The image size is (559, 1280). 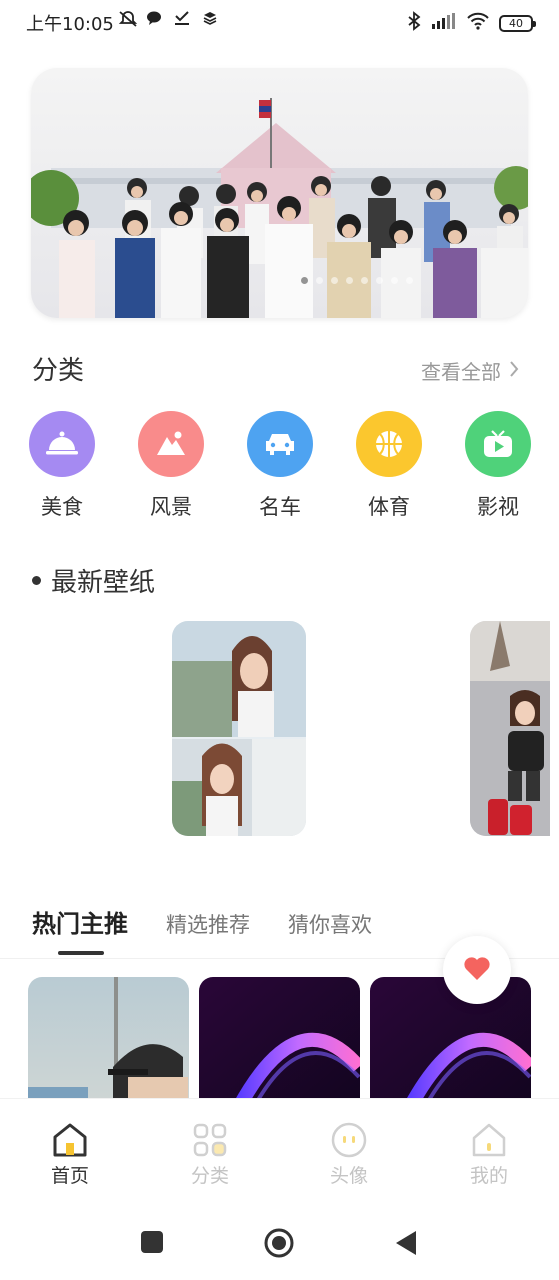 I want to click on status-bar: 上午10:05 40, so click(x=279, y=22).